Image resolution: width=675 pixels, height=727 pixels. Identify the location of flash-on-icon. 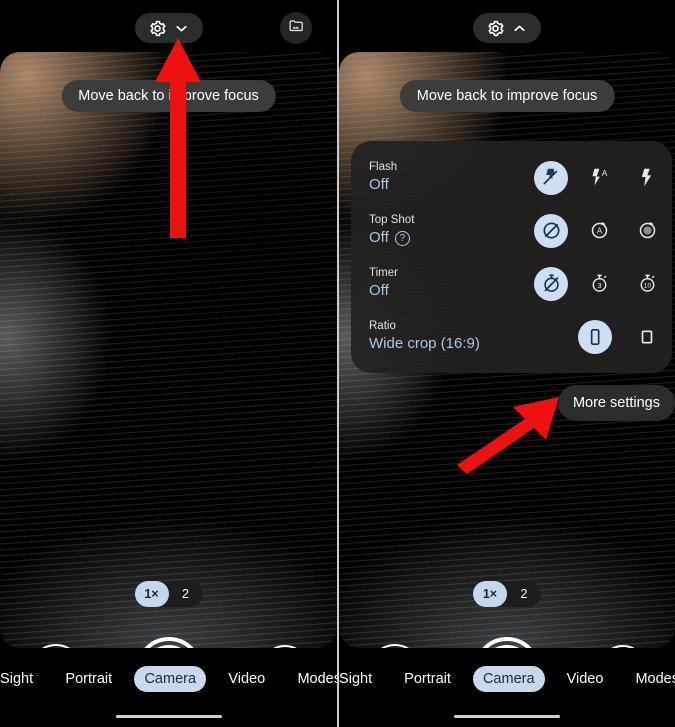
(647, 178).